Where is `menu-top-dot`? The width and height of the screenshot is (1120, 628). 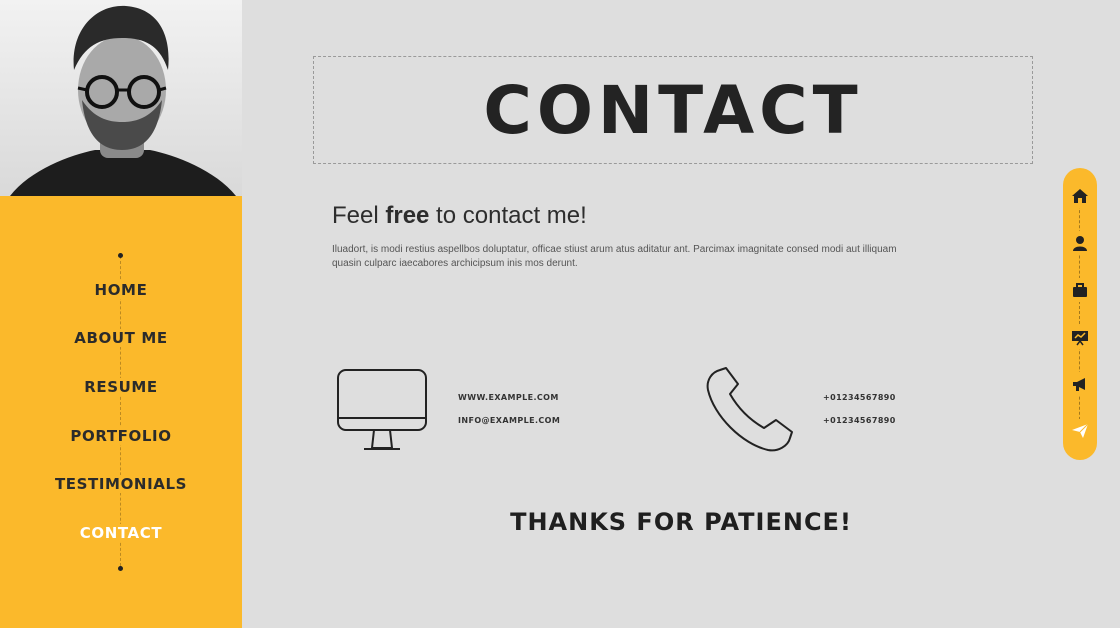
menu-top-dot is located at coordinates (120, 255).